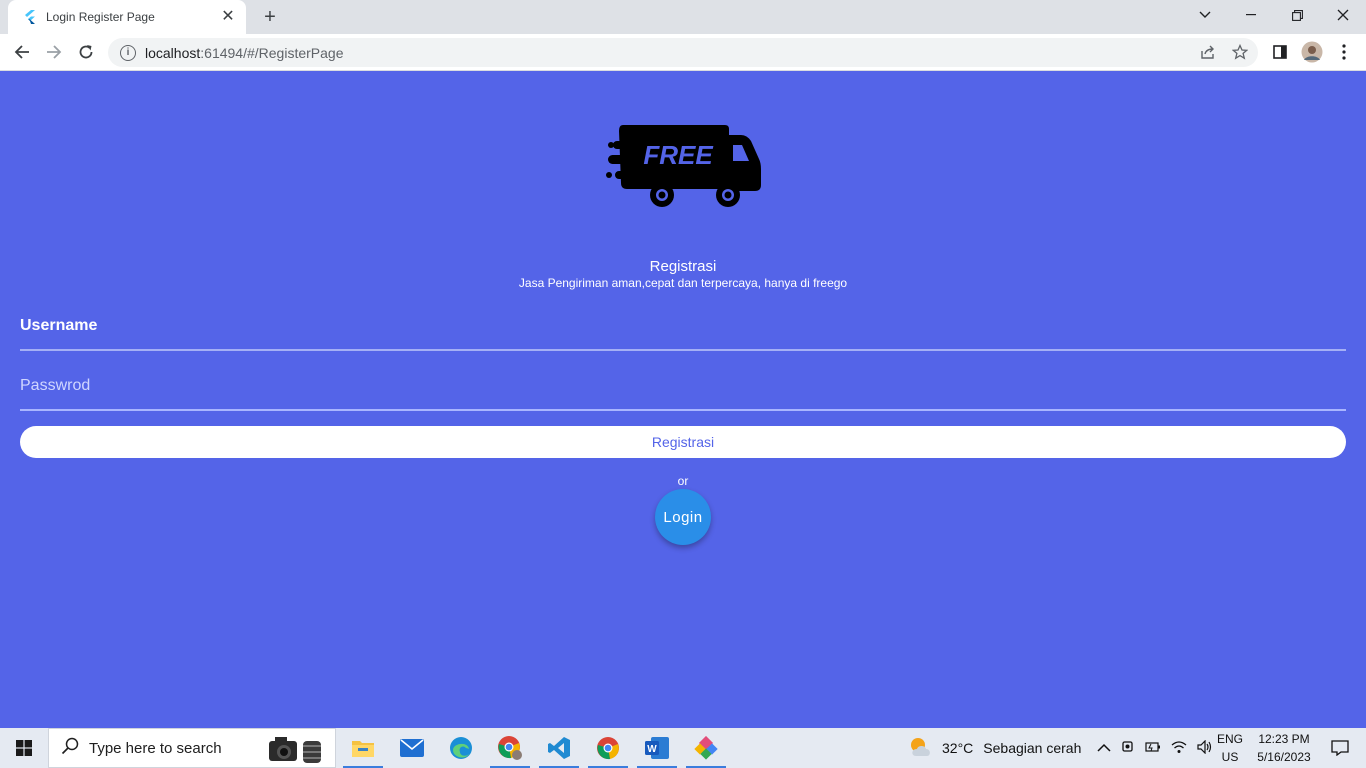  I want to click on free-delivery-truck-logo: FREE, so click(685, 166).